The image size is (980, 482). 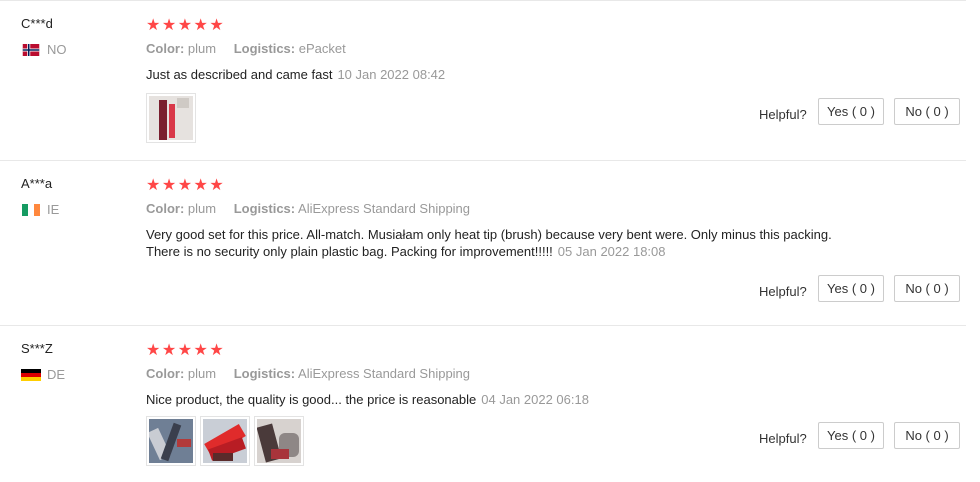 What do you see at coordinates (37, 183) in the screenshot?
I see `reviewer-name: A***a` at bounding box center [37, 183].